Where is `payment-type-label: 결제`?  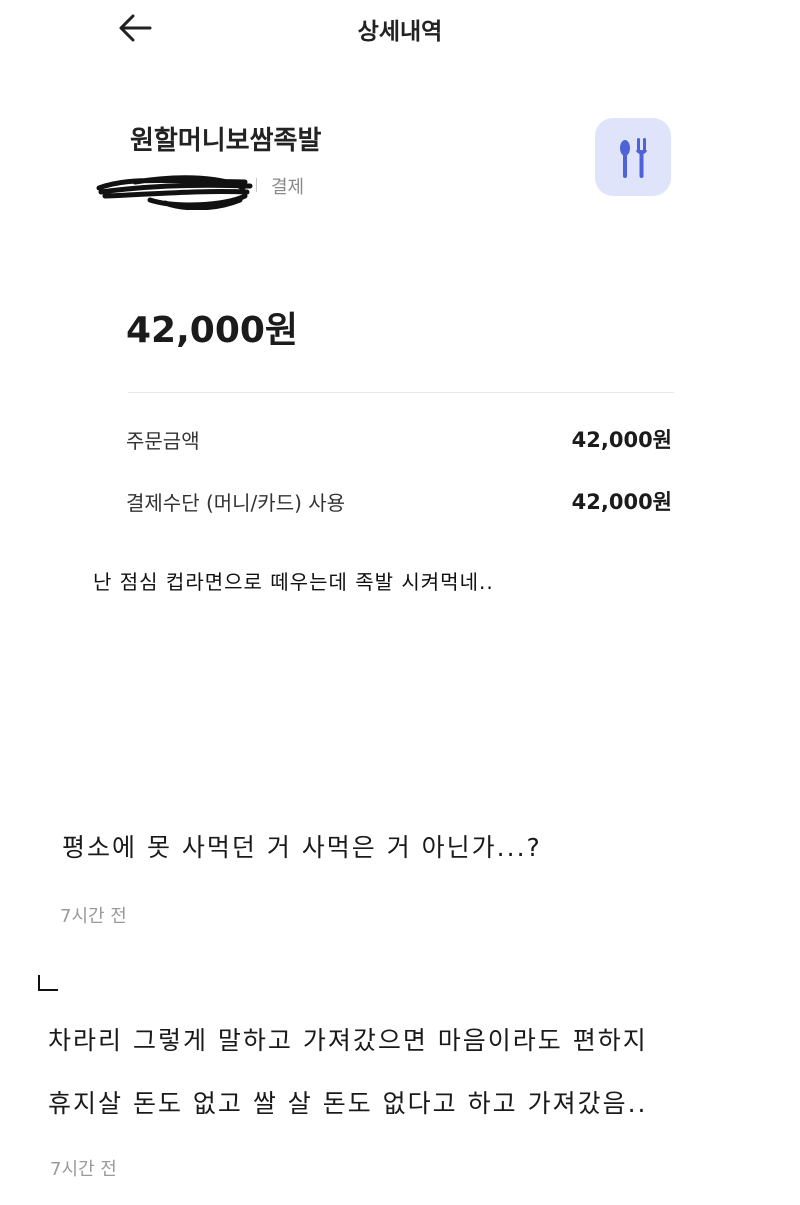 payment-type-label: 결제 is located at coordinates (288, 187).